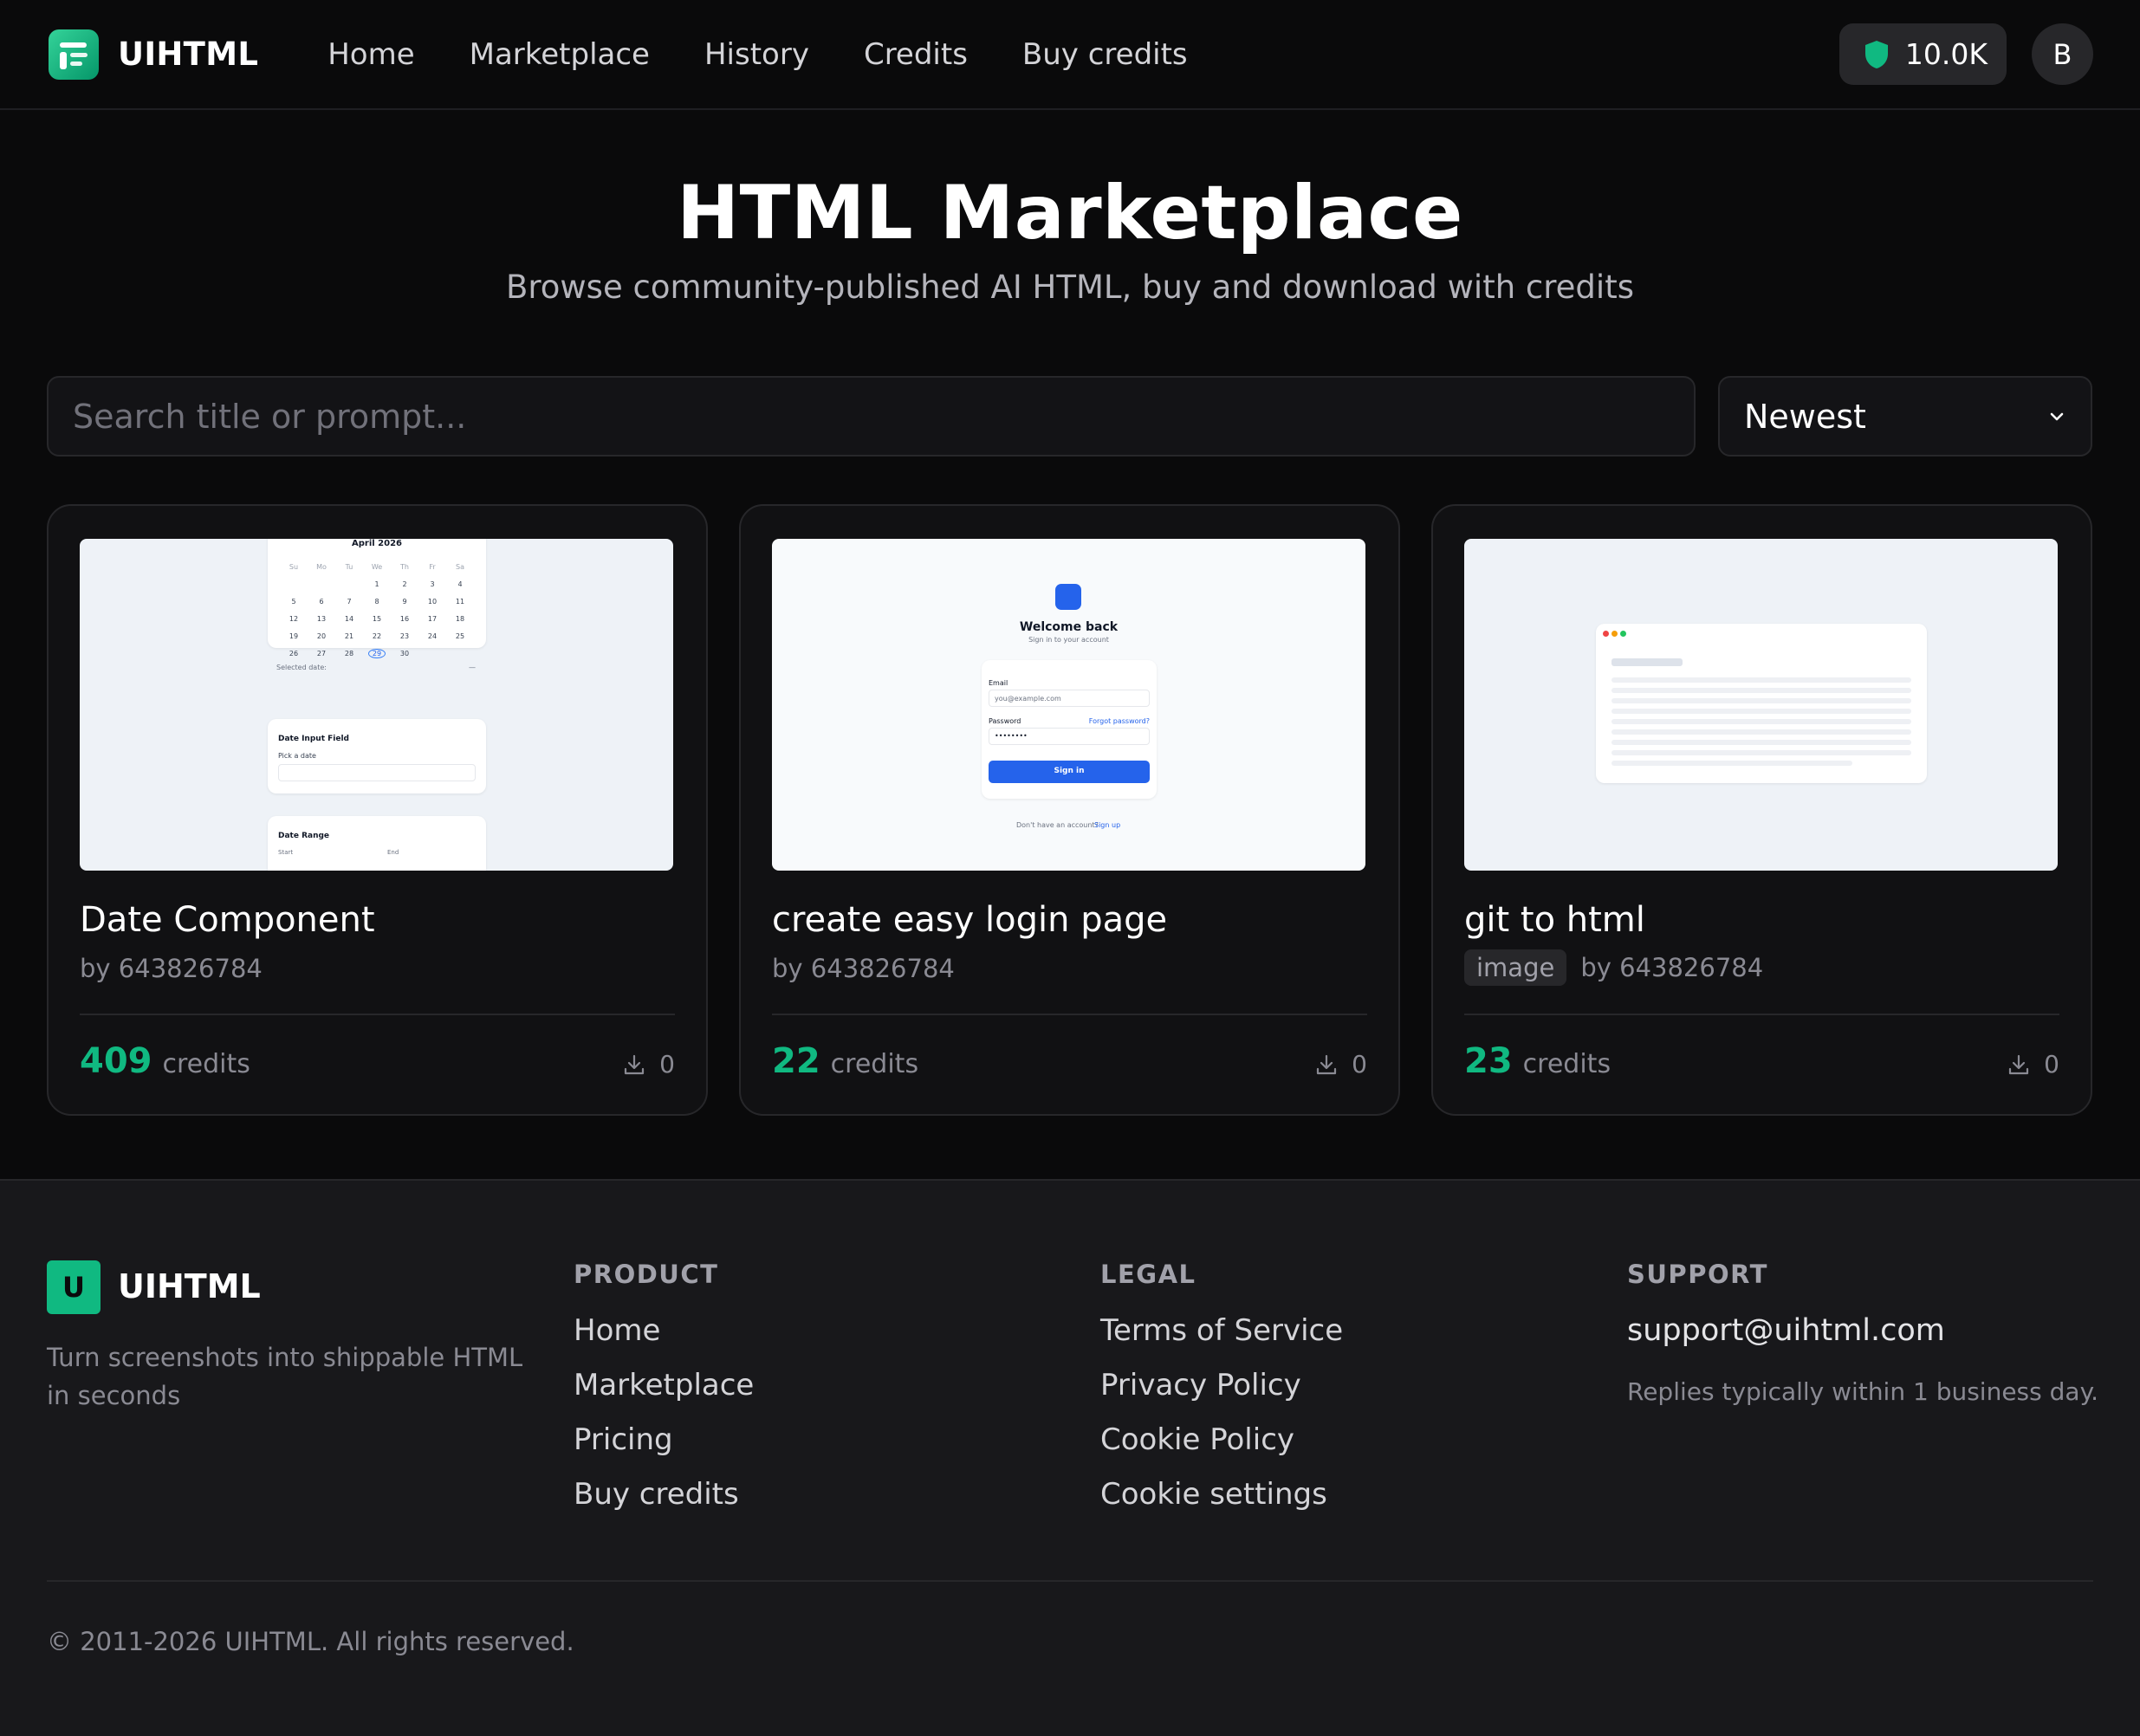 This screenshot has height=1736, width=2140. I want to click on window-minimize-dot, so click(1614, 634).